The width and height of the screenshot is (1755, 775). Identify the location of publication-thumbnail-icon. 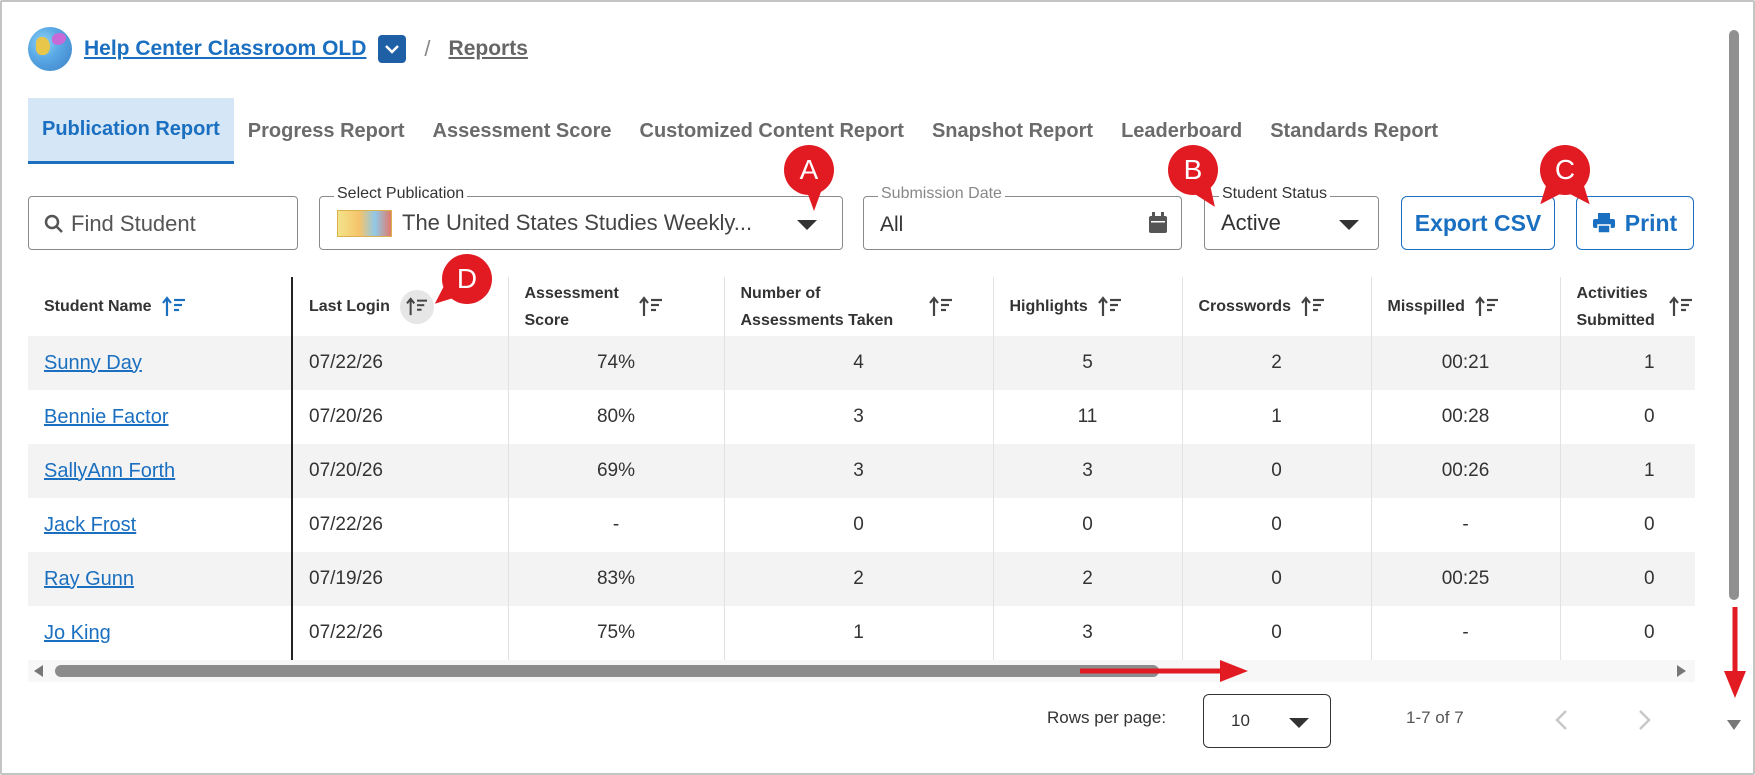
(364, 223).